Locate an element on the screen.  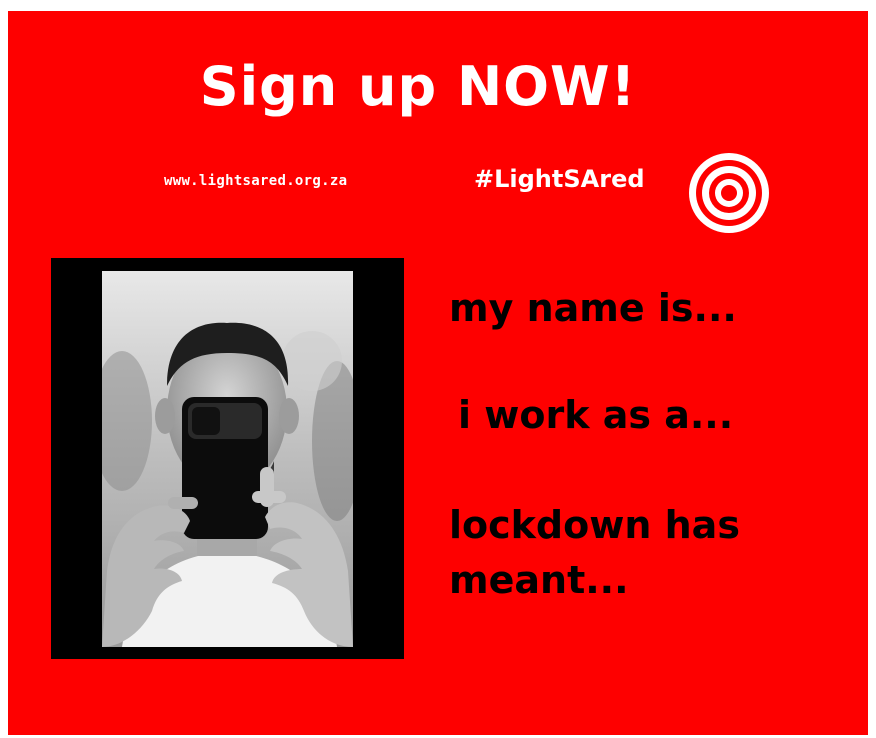
hashtag: #LightSAred is located at coordinates (559, 179).